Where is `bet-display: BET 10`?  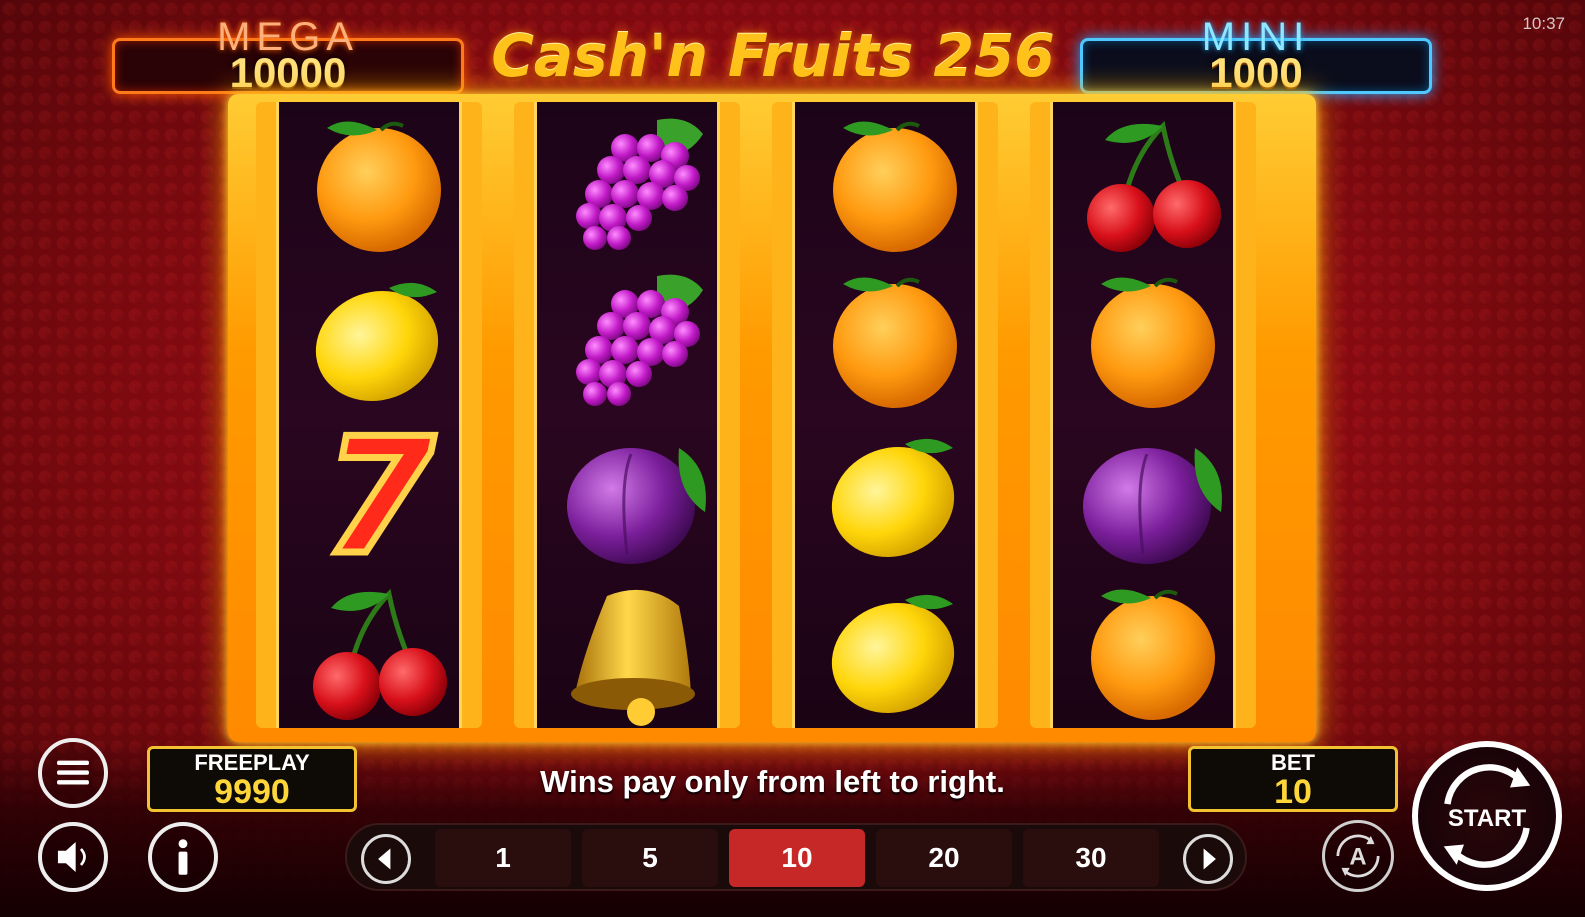 bet-display: BET 10 is located at coordinates (1293, 779).